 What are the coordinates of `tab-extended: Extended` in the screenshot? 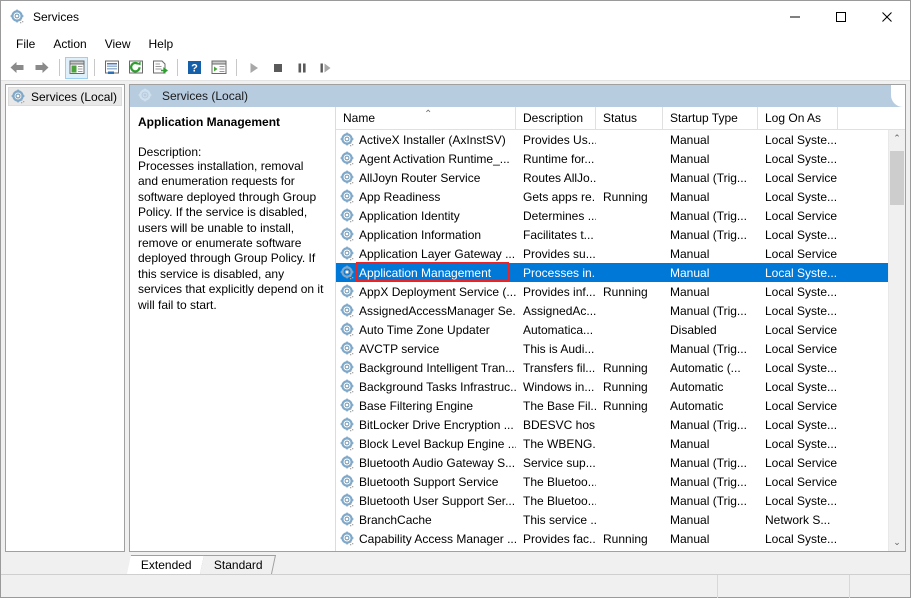 It's located at (165, 564).